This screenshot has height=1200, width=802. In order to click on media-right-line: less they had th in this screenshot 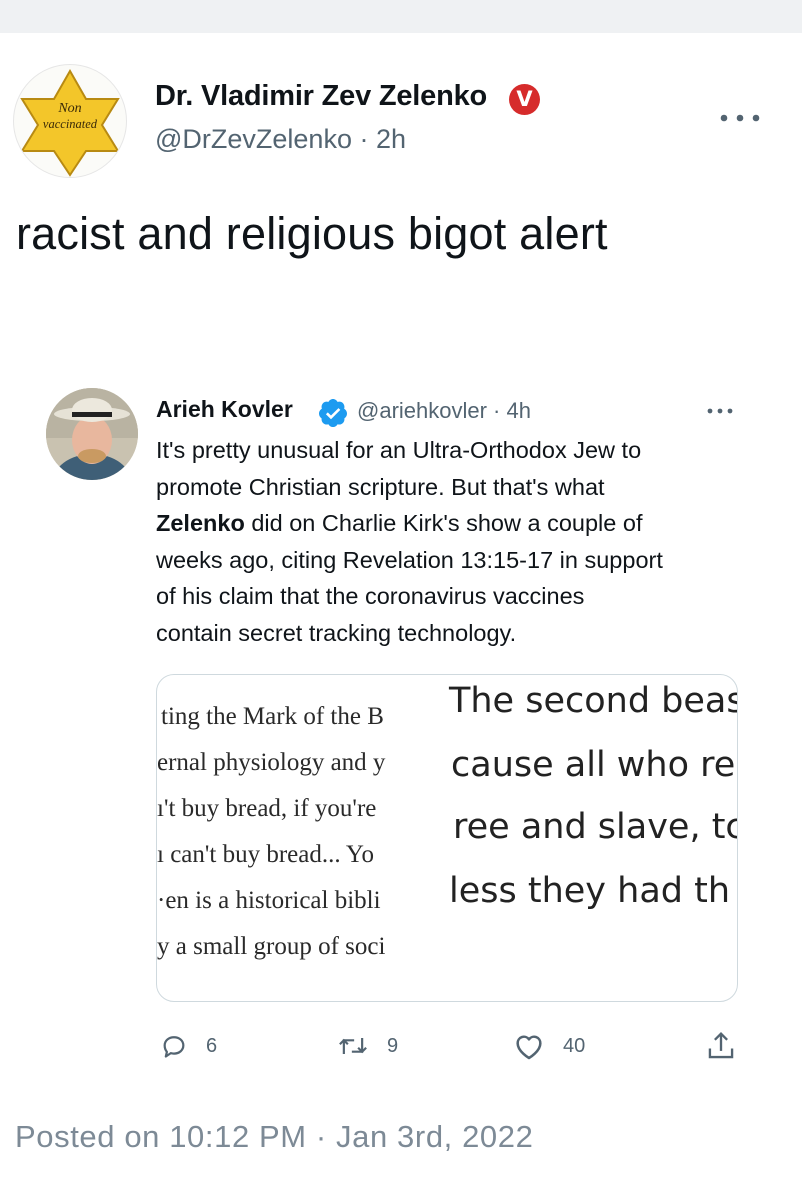, I will do `click(590, 891)`.